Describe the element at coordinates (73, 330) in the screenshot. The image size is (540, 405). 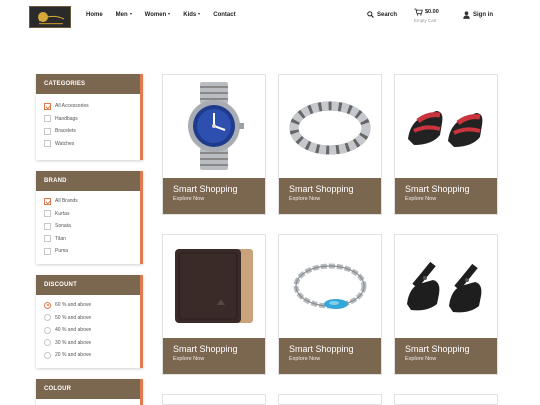
I see `option-label: 40 % and above` at that location.